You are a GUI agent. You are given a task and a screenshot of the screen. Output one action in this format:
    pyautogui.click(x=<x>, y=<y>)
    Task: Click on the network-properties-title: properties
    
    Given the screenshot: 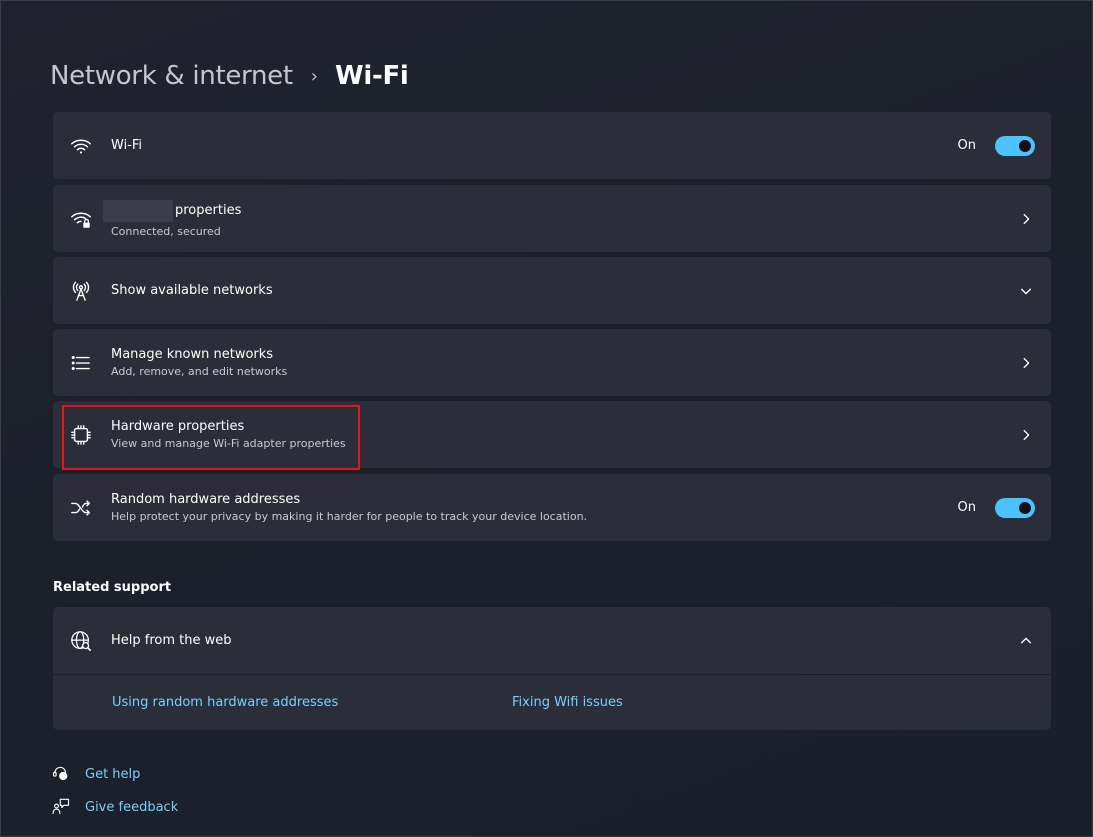 What is the action you would take?
    pyautogui.click(x=172, y=210)
    